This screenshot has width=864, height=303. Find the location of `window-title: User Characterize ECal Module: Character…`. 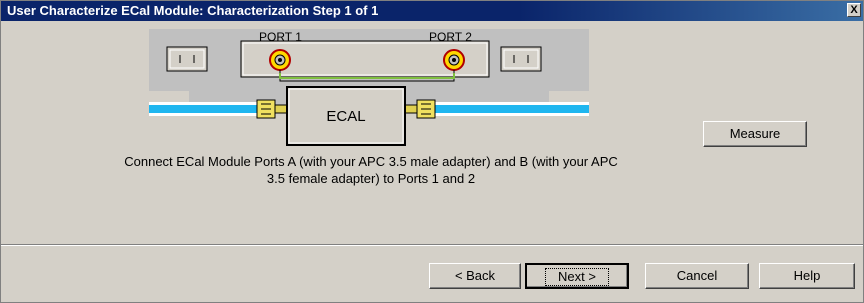

window-title: User Characterize ECal Module: Character… is located at coordinates (193, 10).